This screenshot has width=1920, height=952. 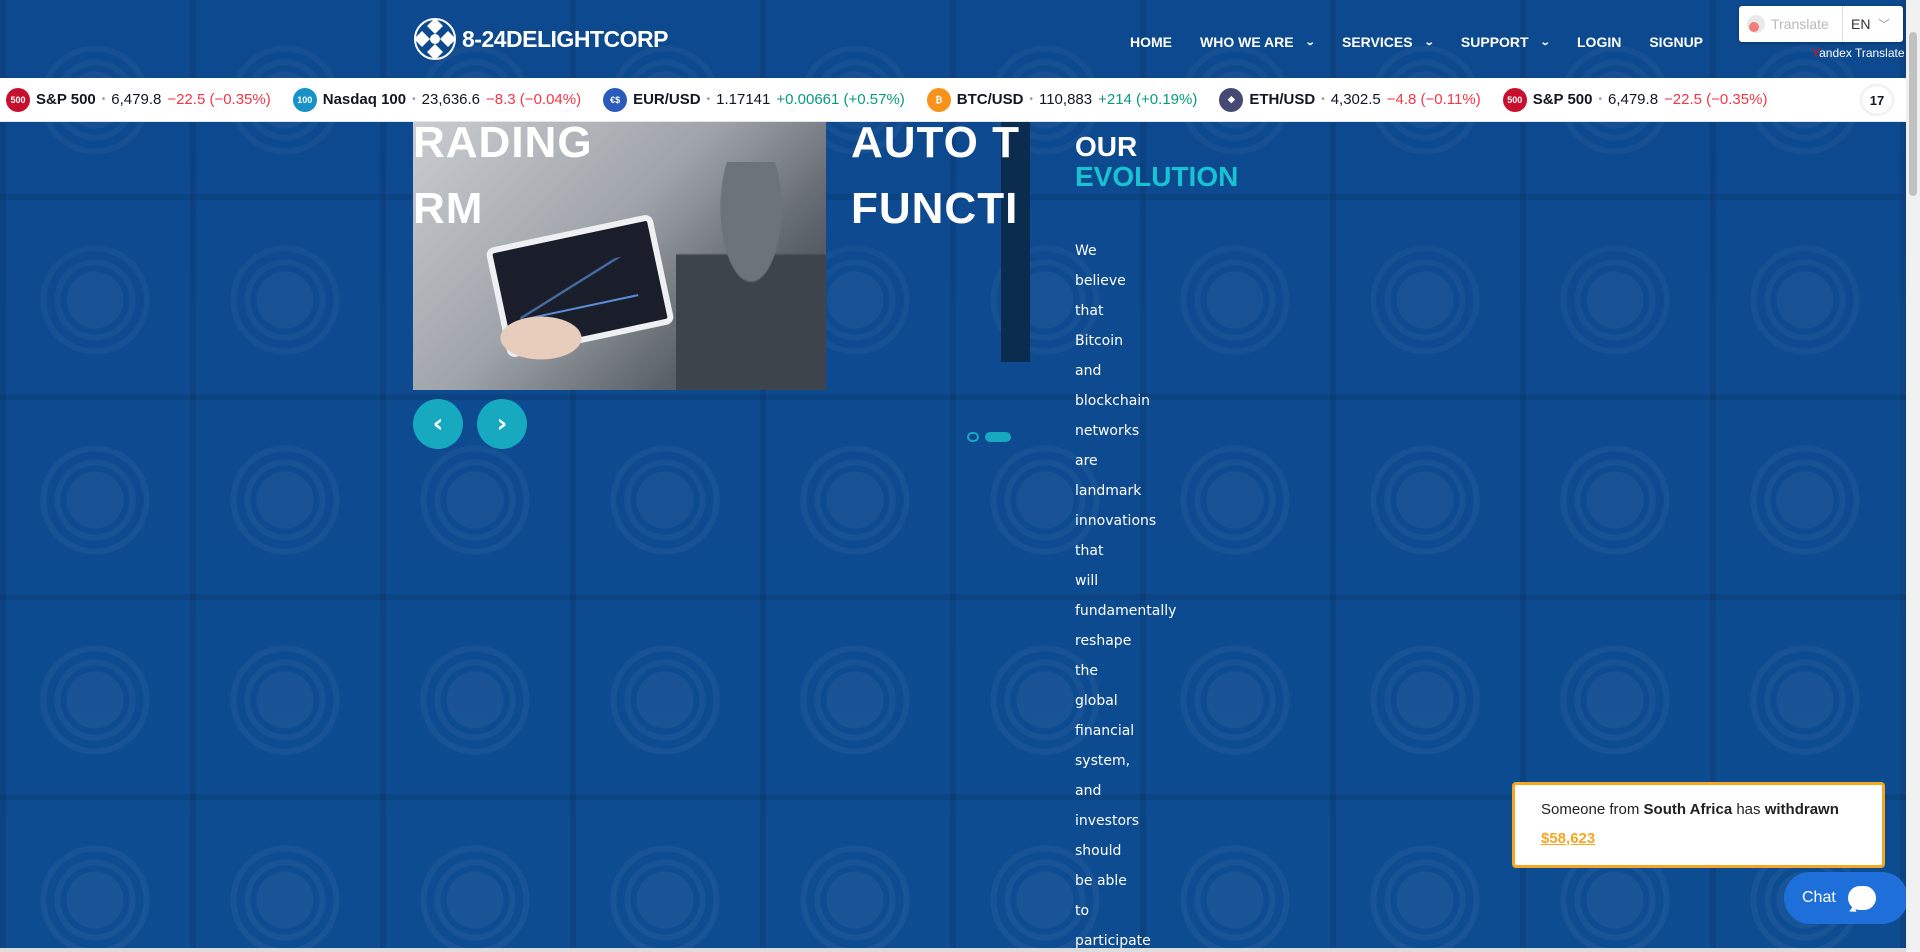 I want to click on nav-home-label: HOME, so click(x=1151, y=42).